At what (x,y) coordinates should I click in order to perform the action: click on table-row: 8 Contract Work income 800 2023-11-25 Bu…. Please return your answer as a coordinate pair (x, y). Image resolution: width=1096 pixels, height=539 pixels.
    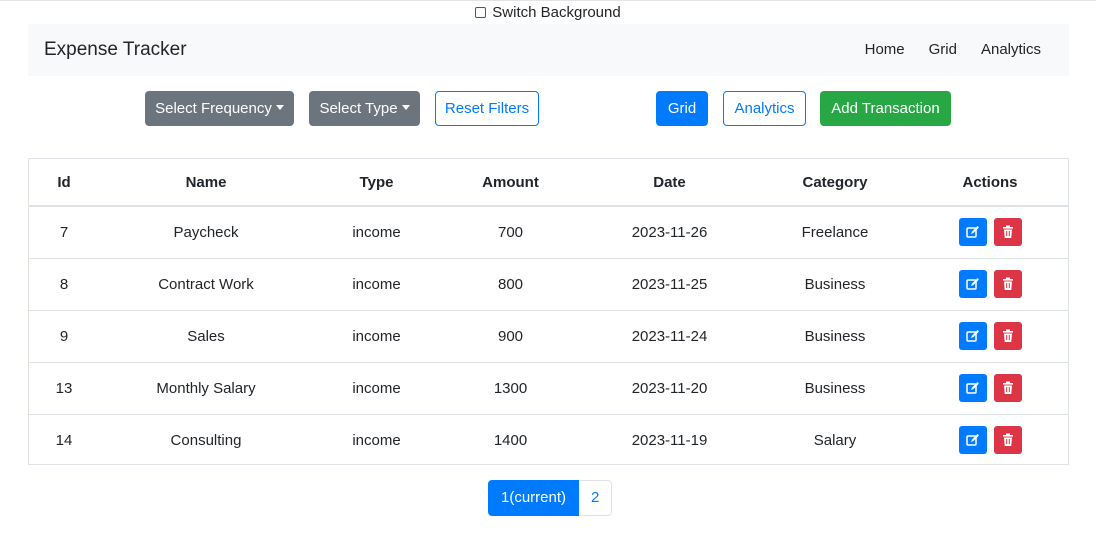
    Looking at the image, I should click on (548, 283).